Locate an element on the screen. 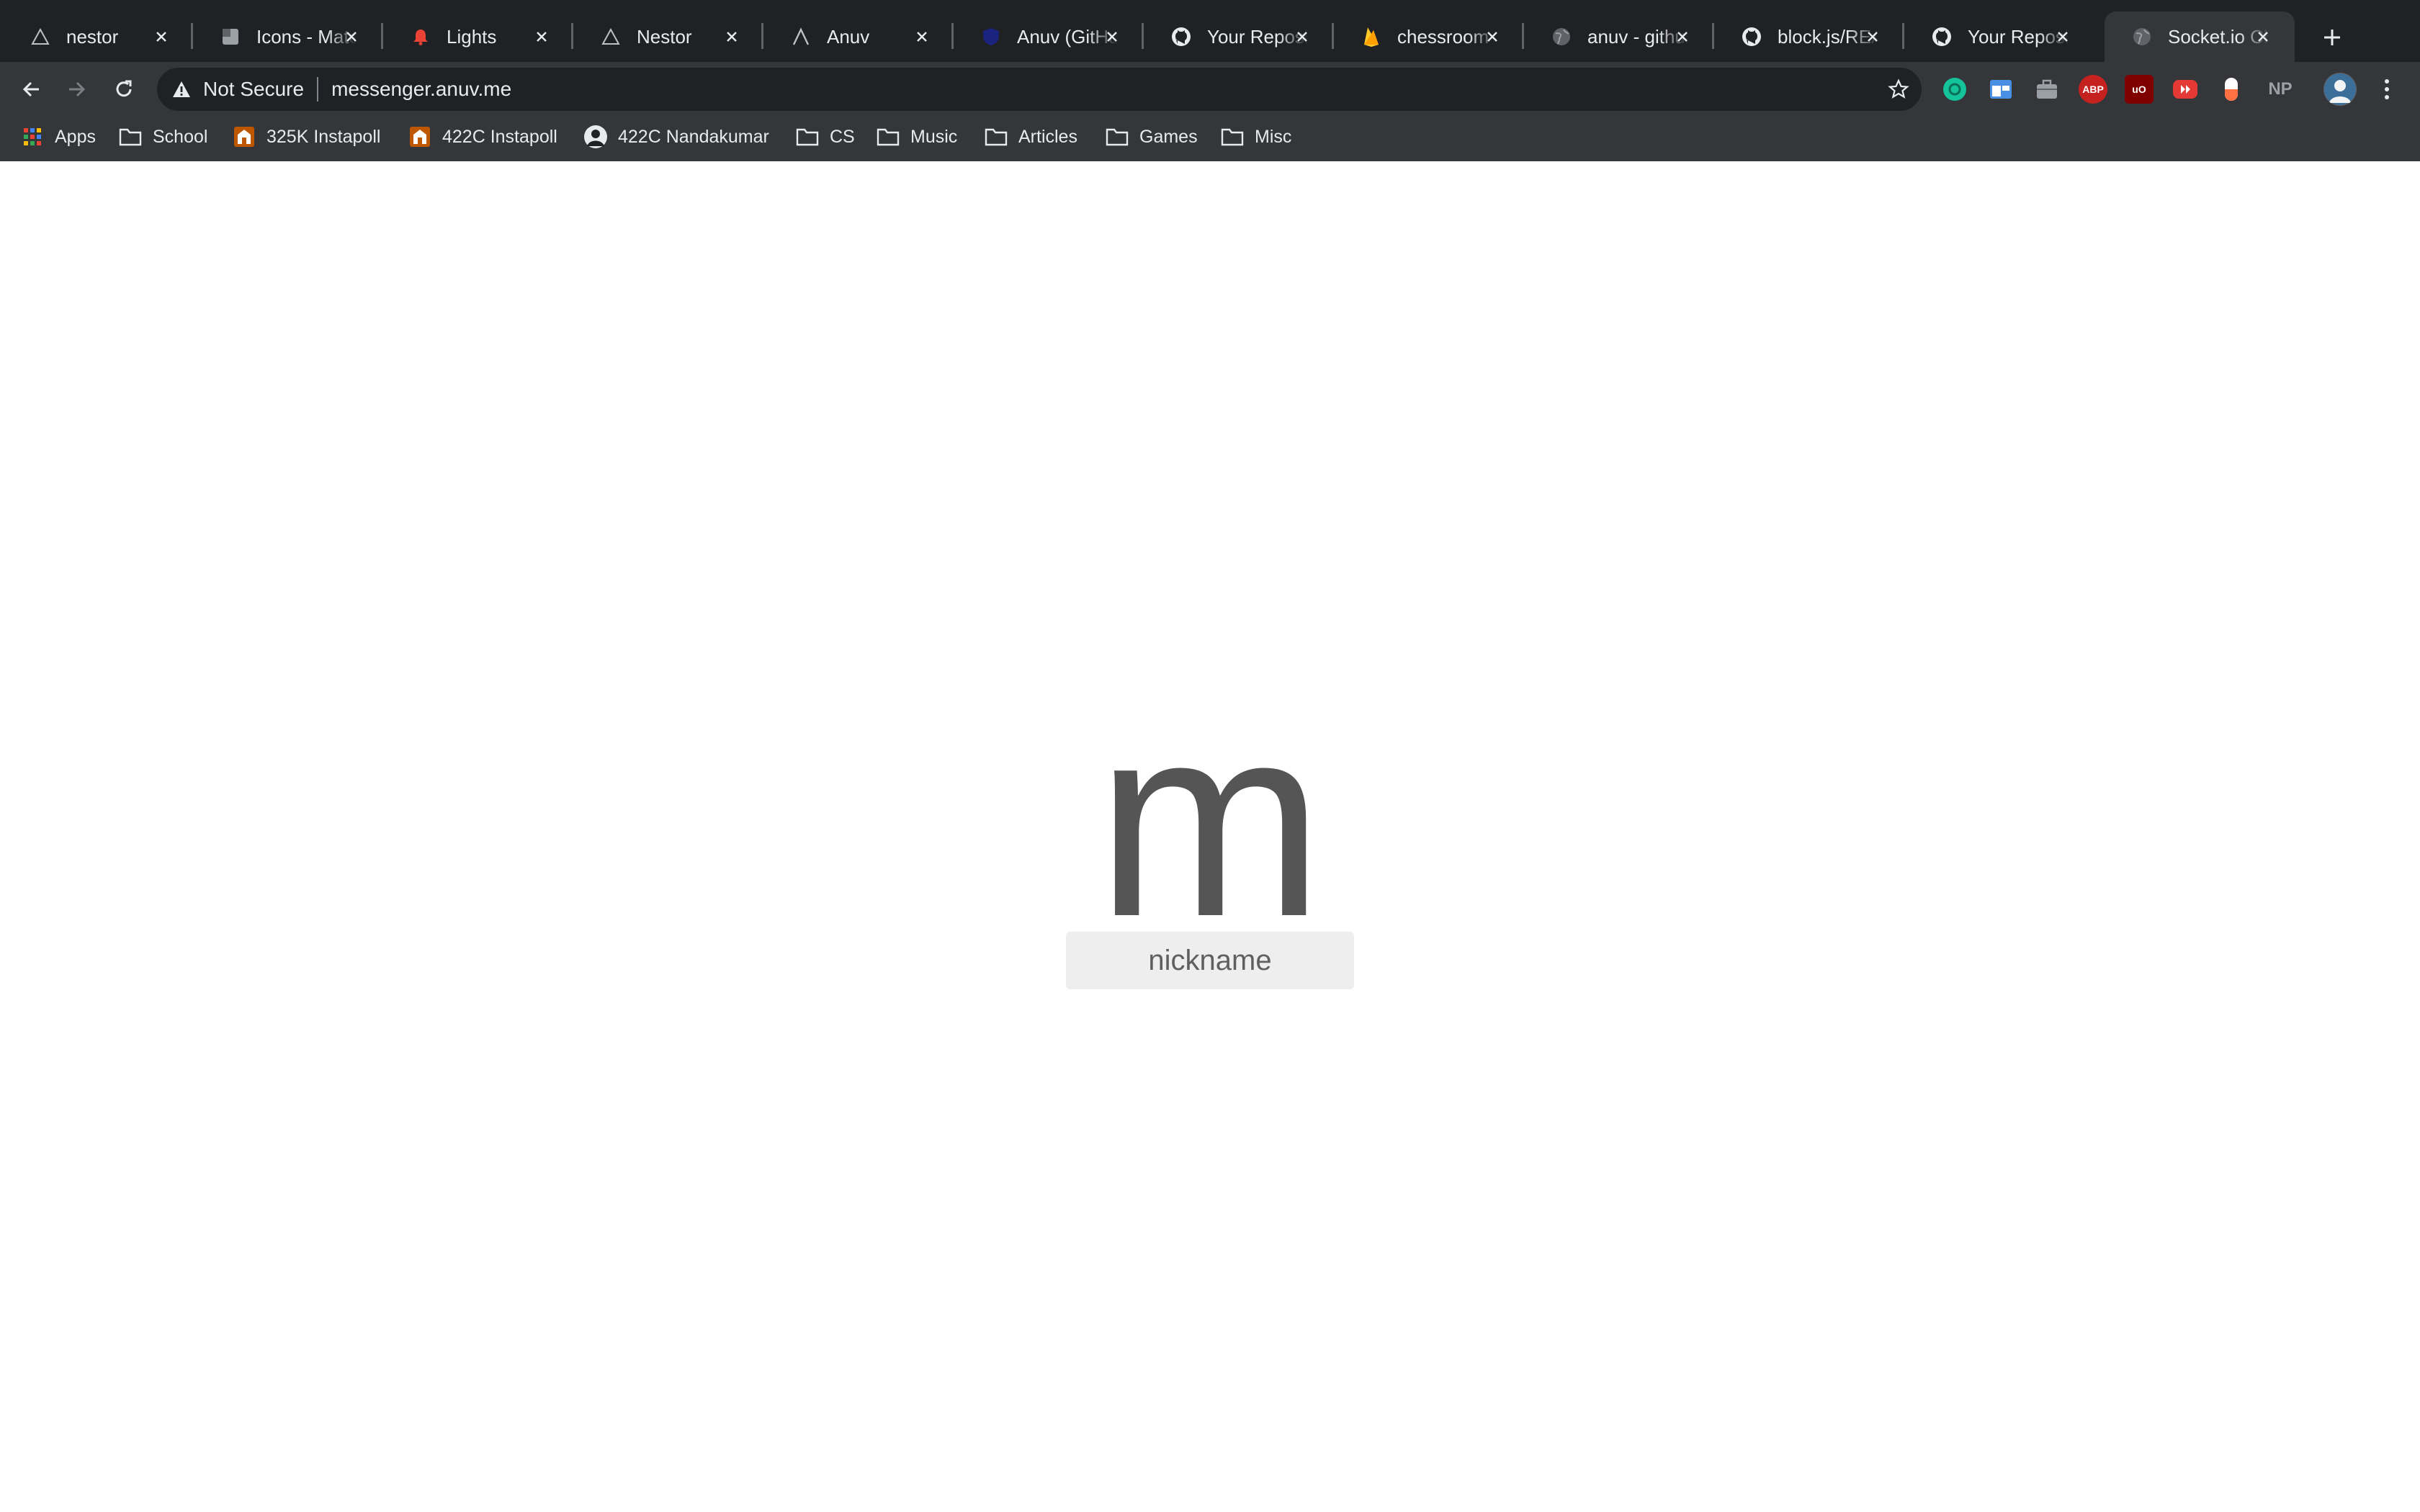 The image size is (2420, 1512). adblock-label: ABP is located at coordinates (2093, 89).